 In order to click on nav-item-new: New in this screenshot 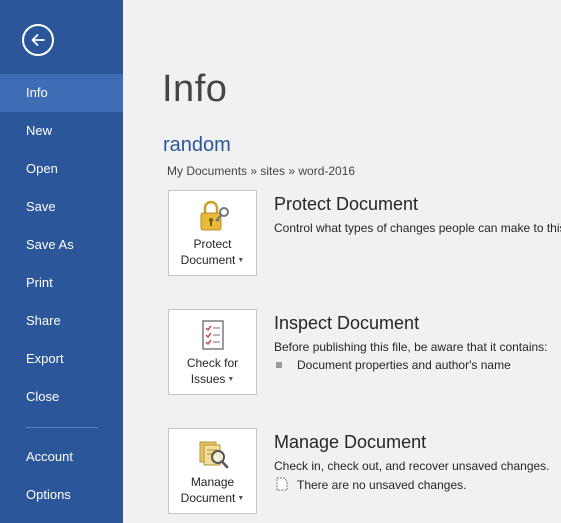, I will do `click(61, 131)`.